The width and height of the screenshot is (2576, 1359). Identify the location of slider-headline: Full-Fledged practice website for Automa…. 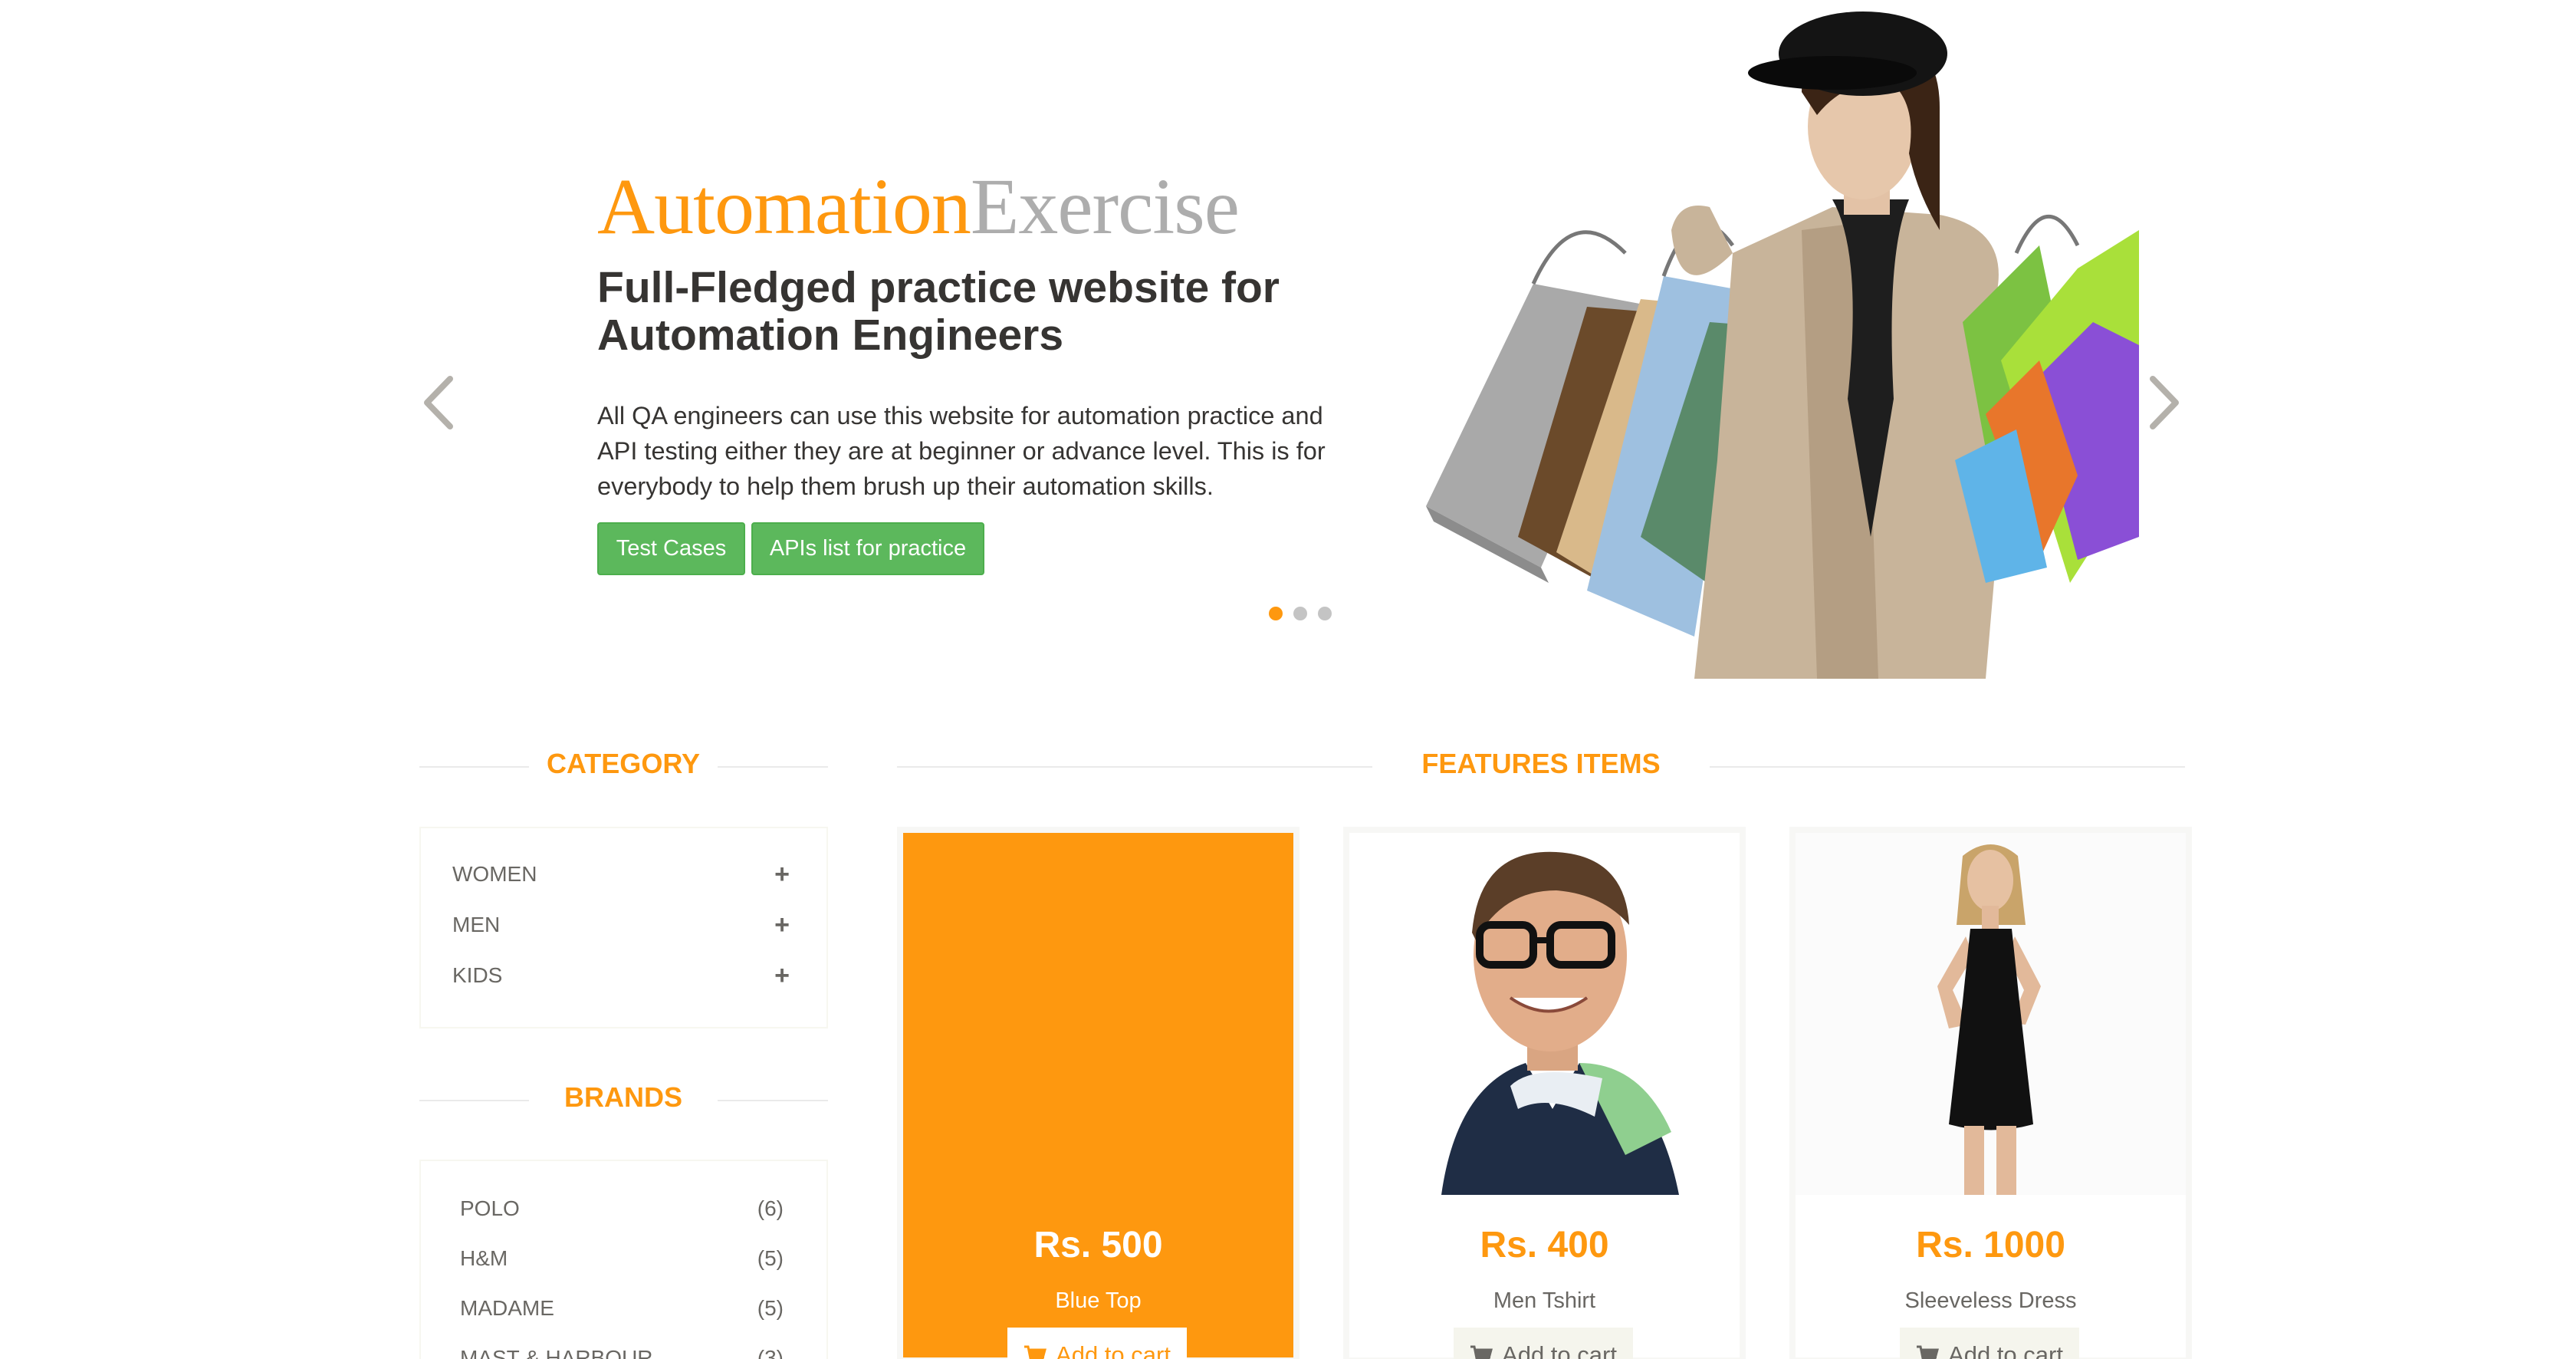
(981, 311).